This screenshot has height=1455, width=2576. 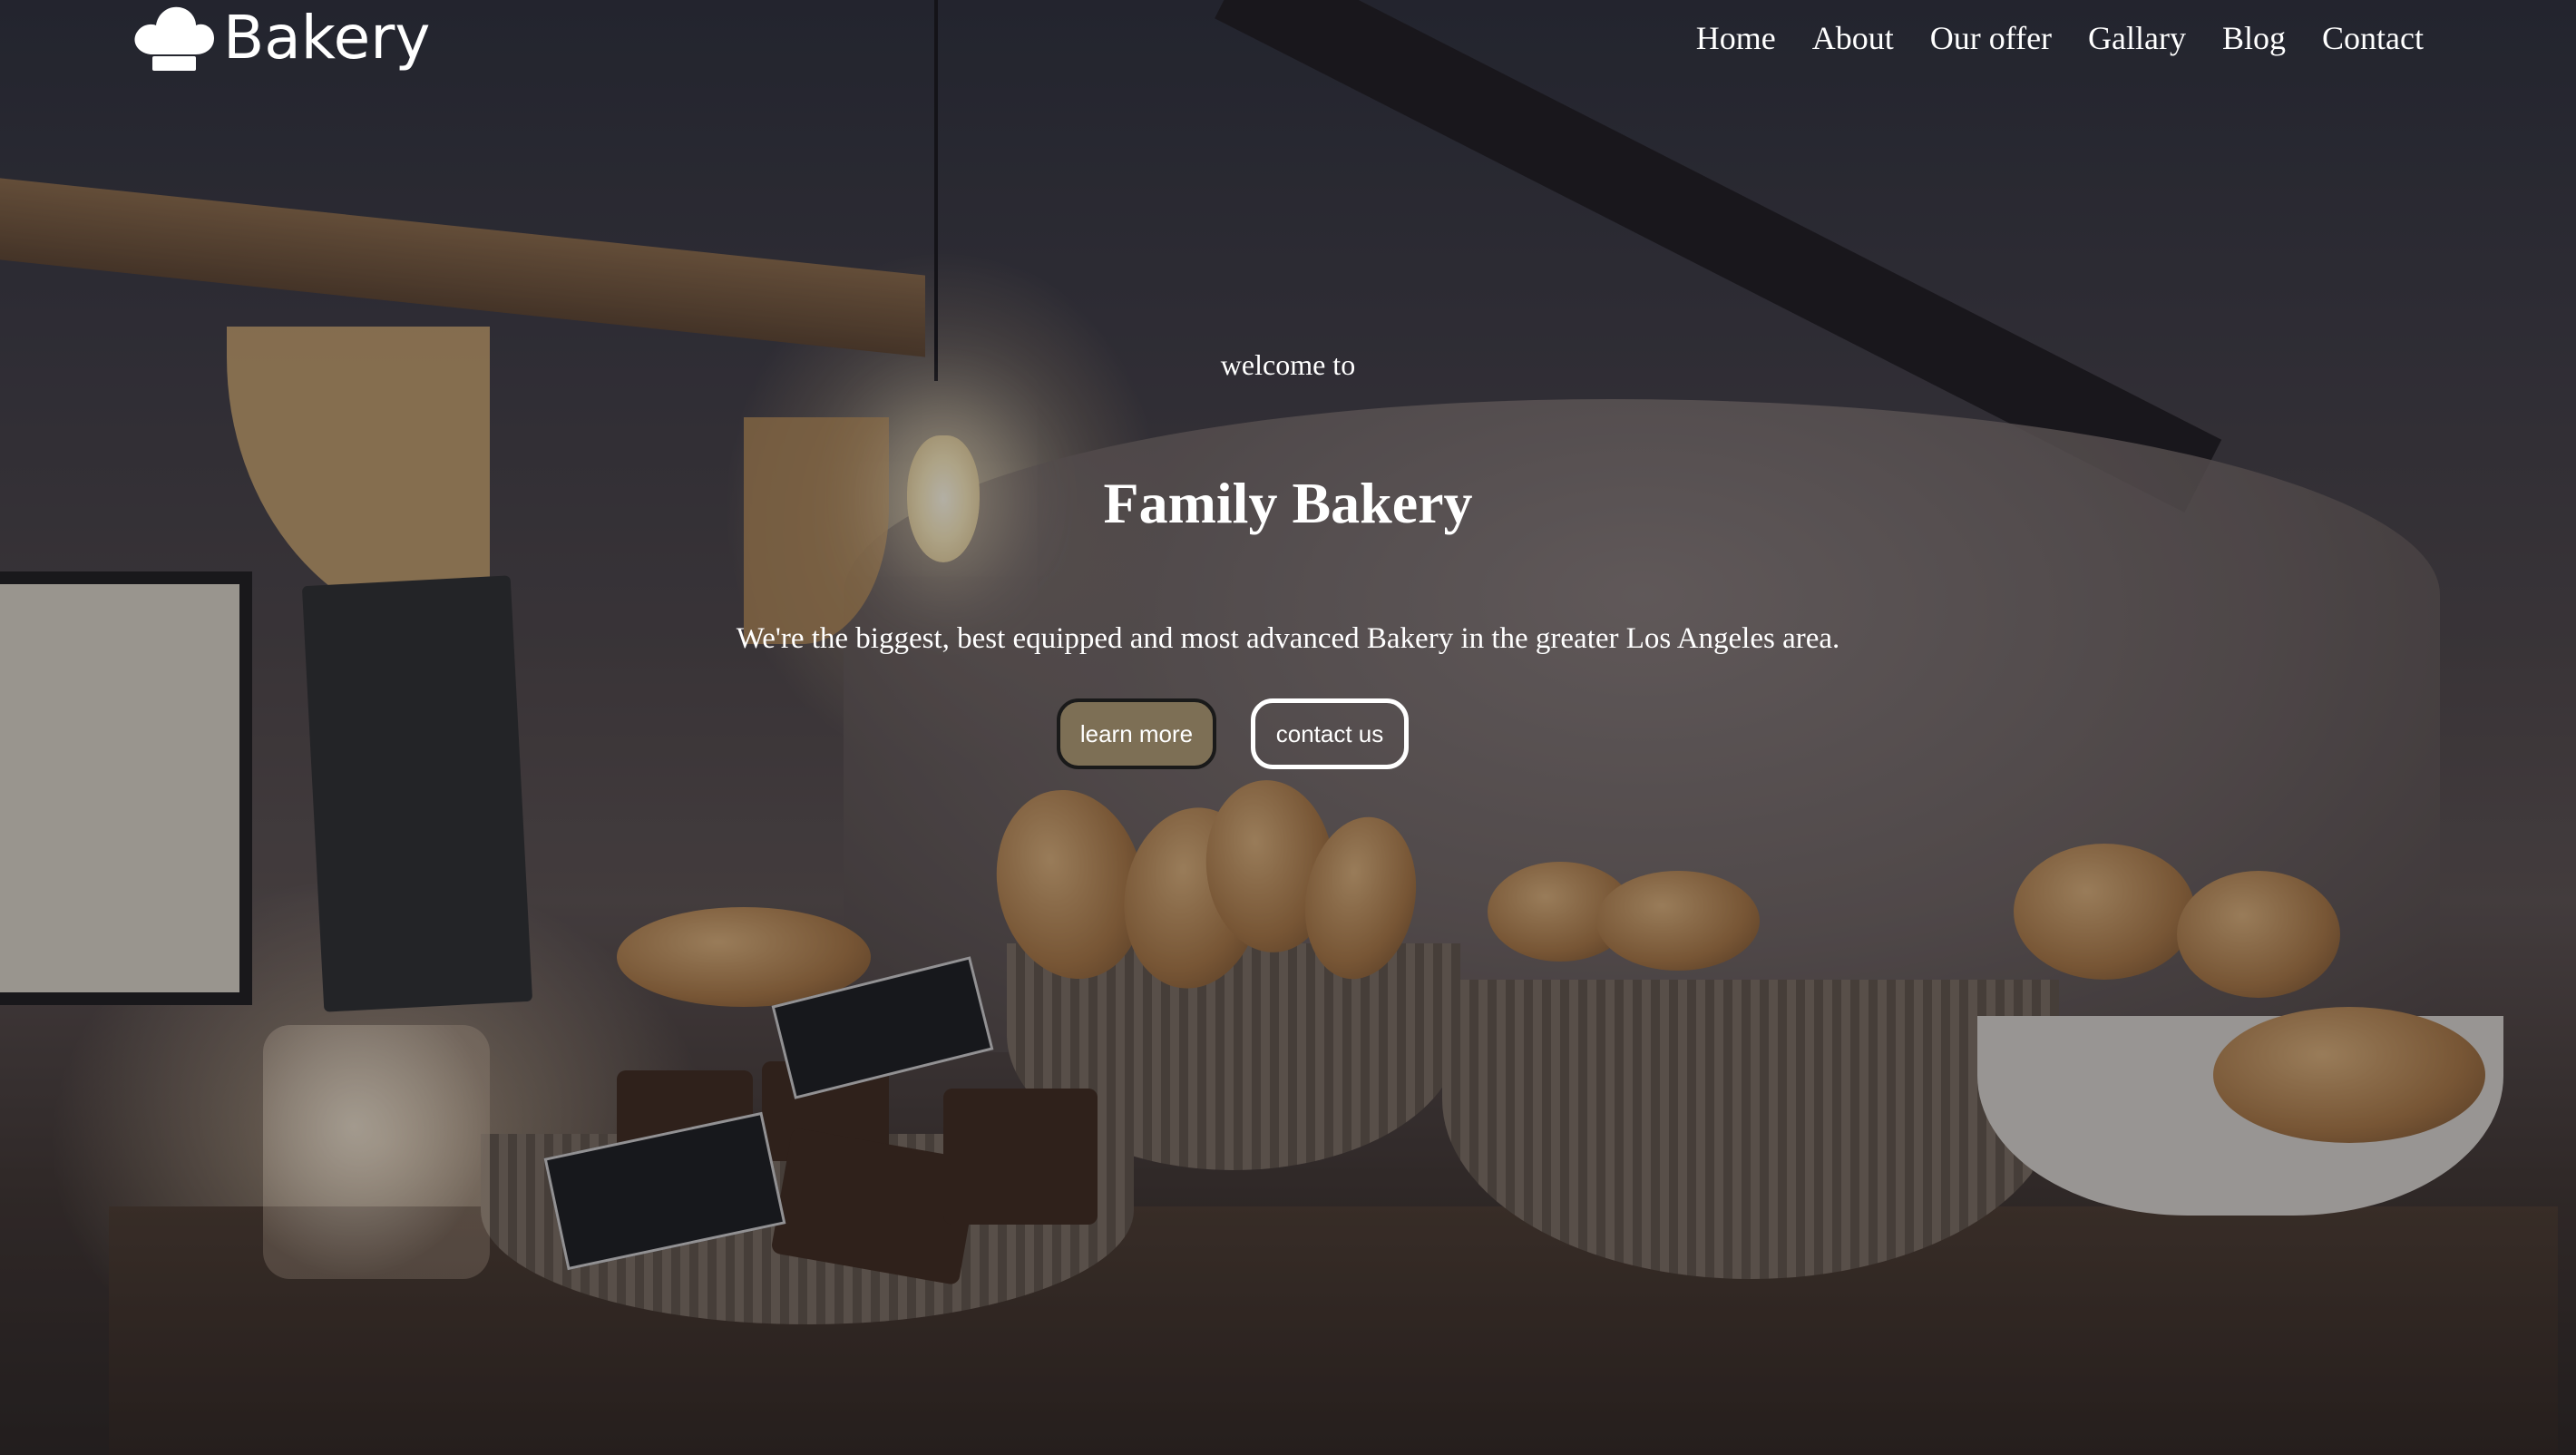 I want to click on chef-hat-icon, so click(x=174, y=39).